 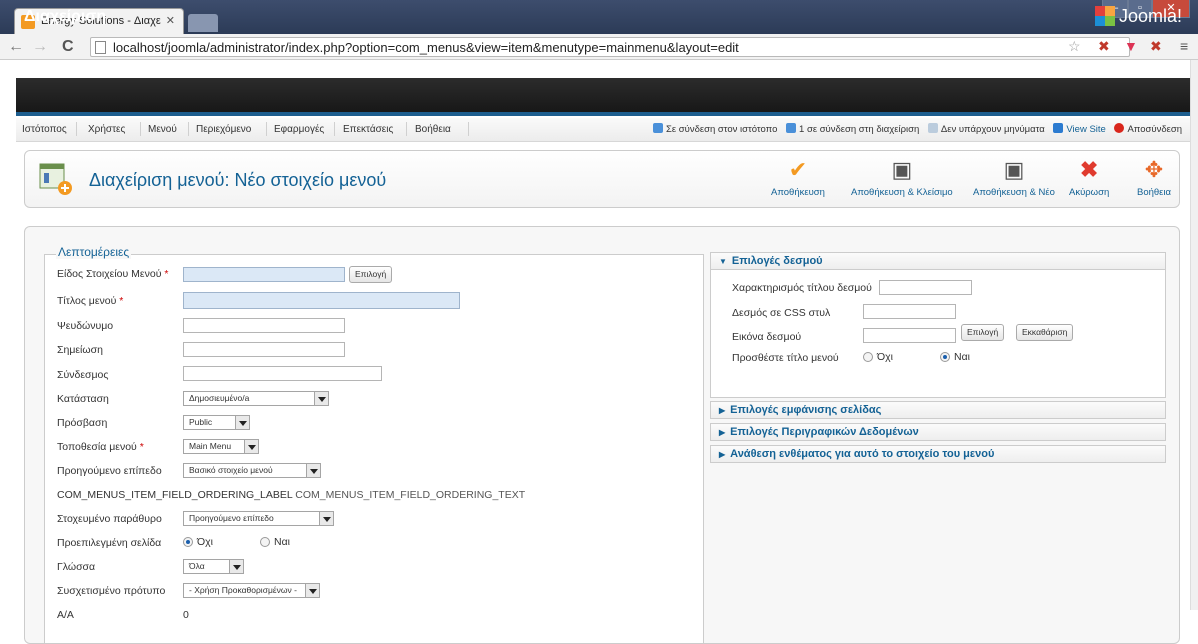 I want to click on link-input, so click(x=282, y=373).